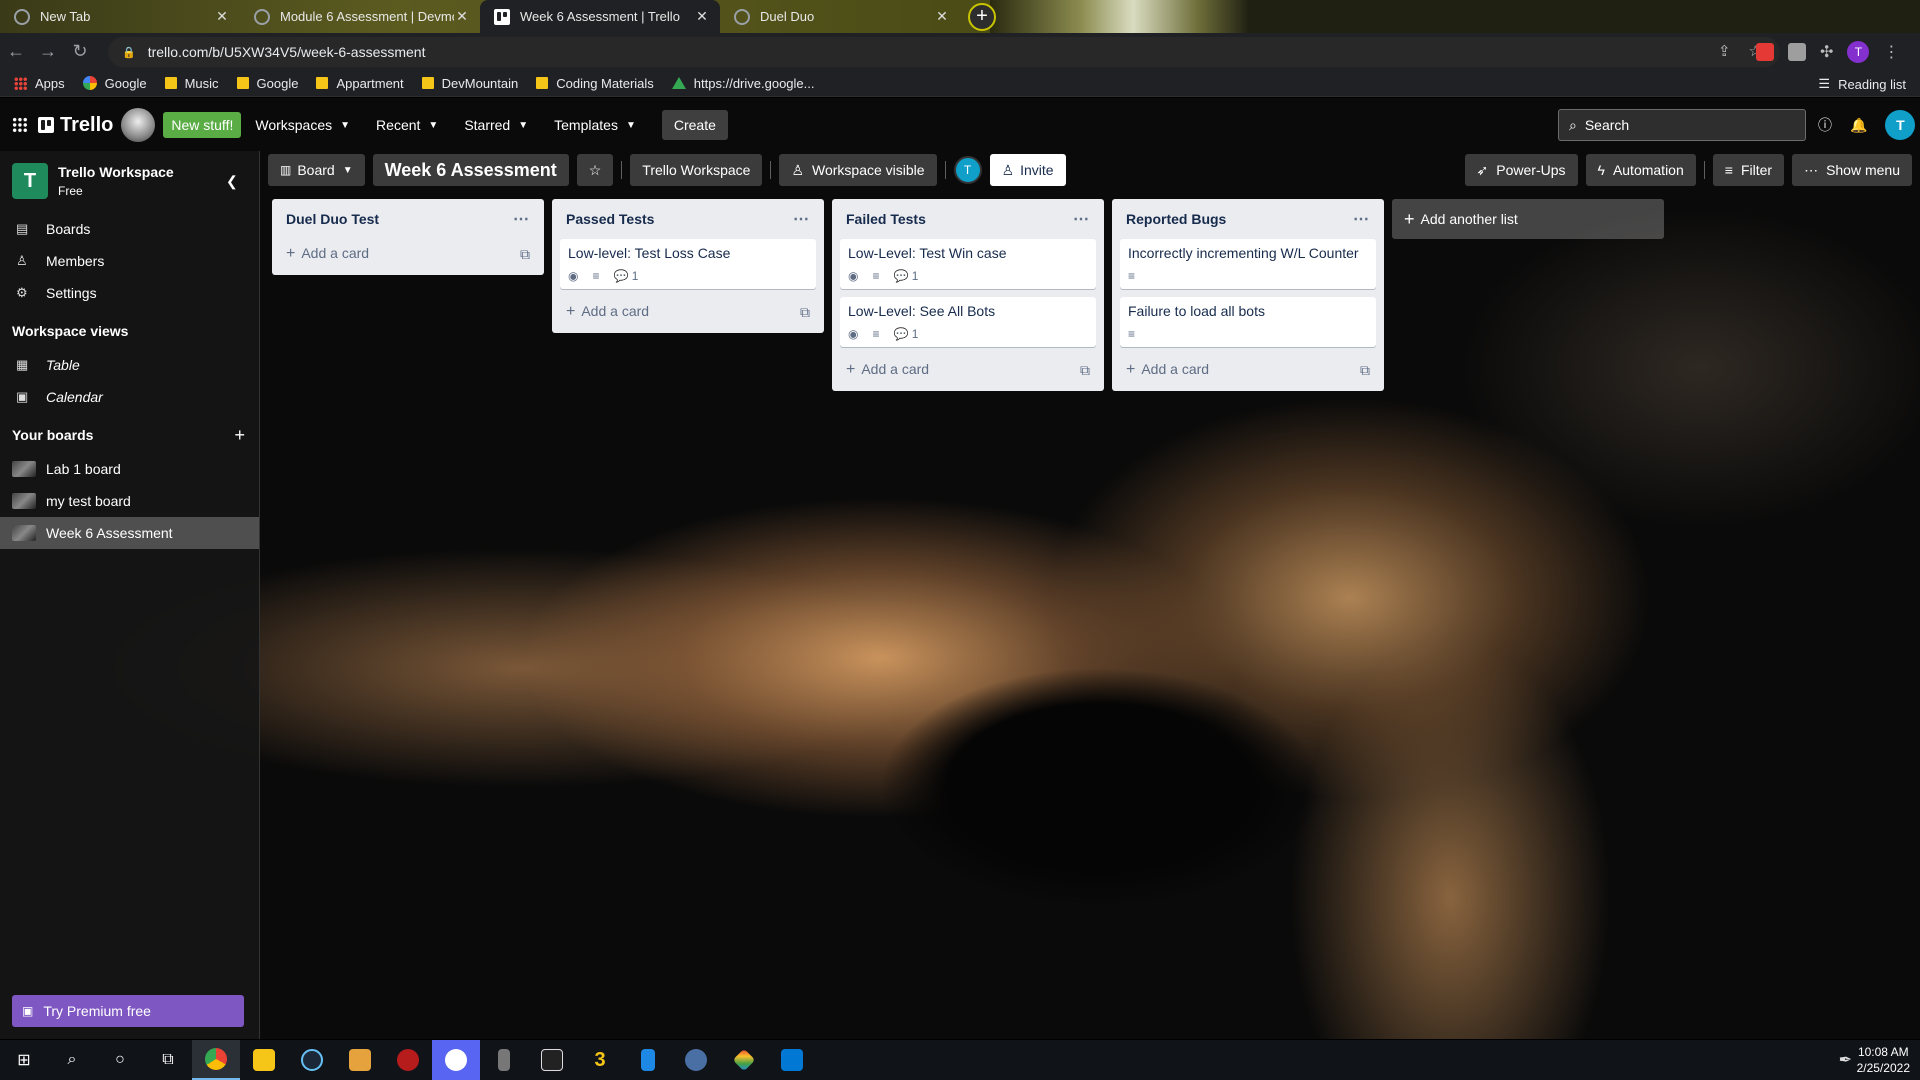 This screenshot has width=1920, height=1080. I want to click on browser-tab-trello: Week 6 Assessment | Trello ✕, so click(600, 16).